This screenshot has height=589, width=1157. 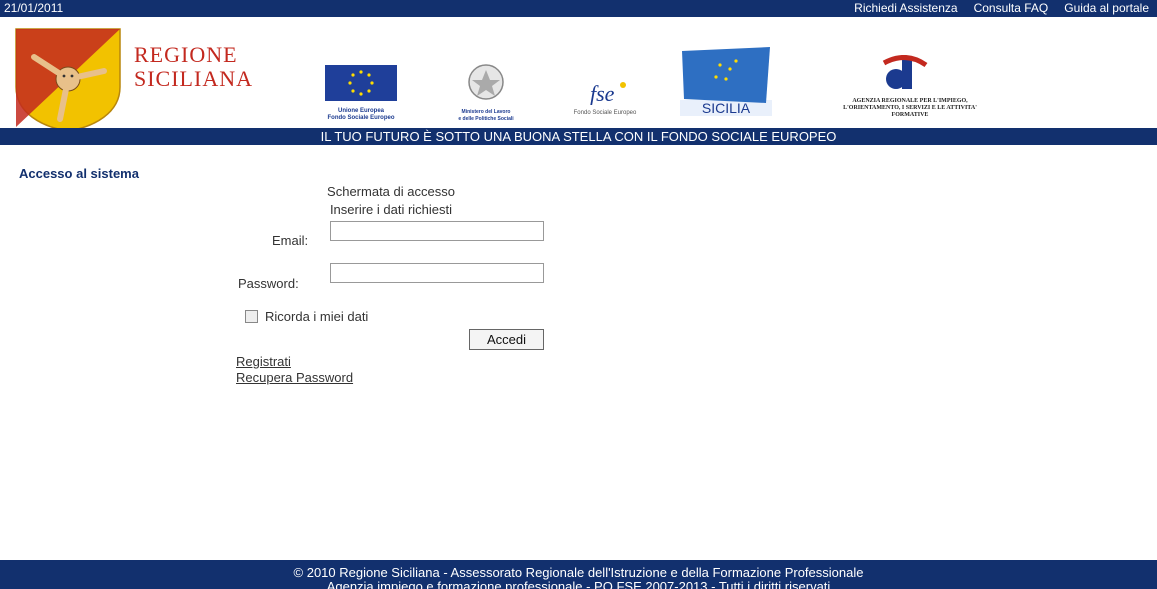 I want to click on date-label: 21/01/2011, so click(x=34, y=8).